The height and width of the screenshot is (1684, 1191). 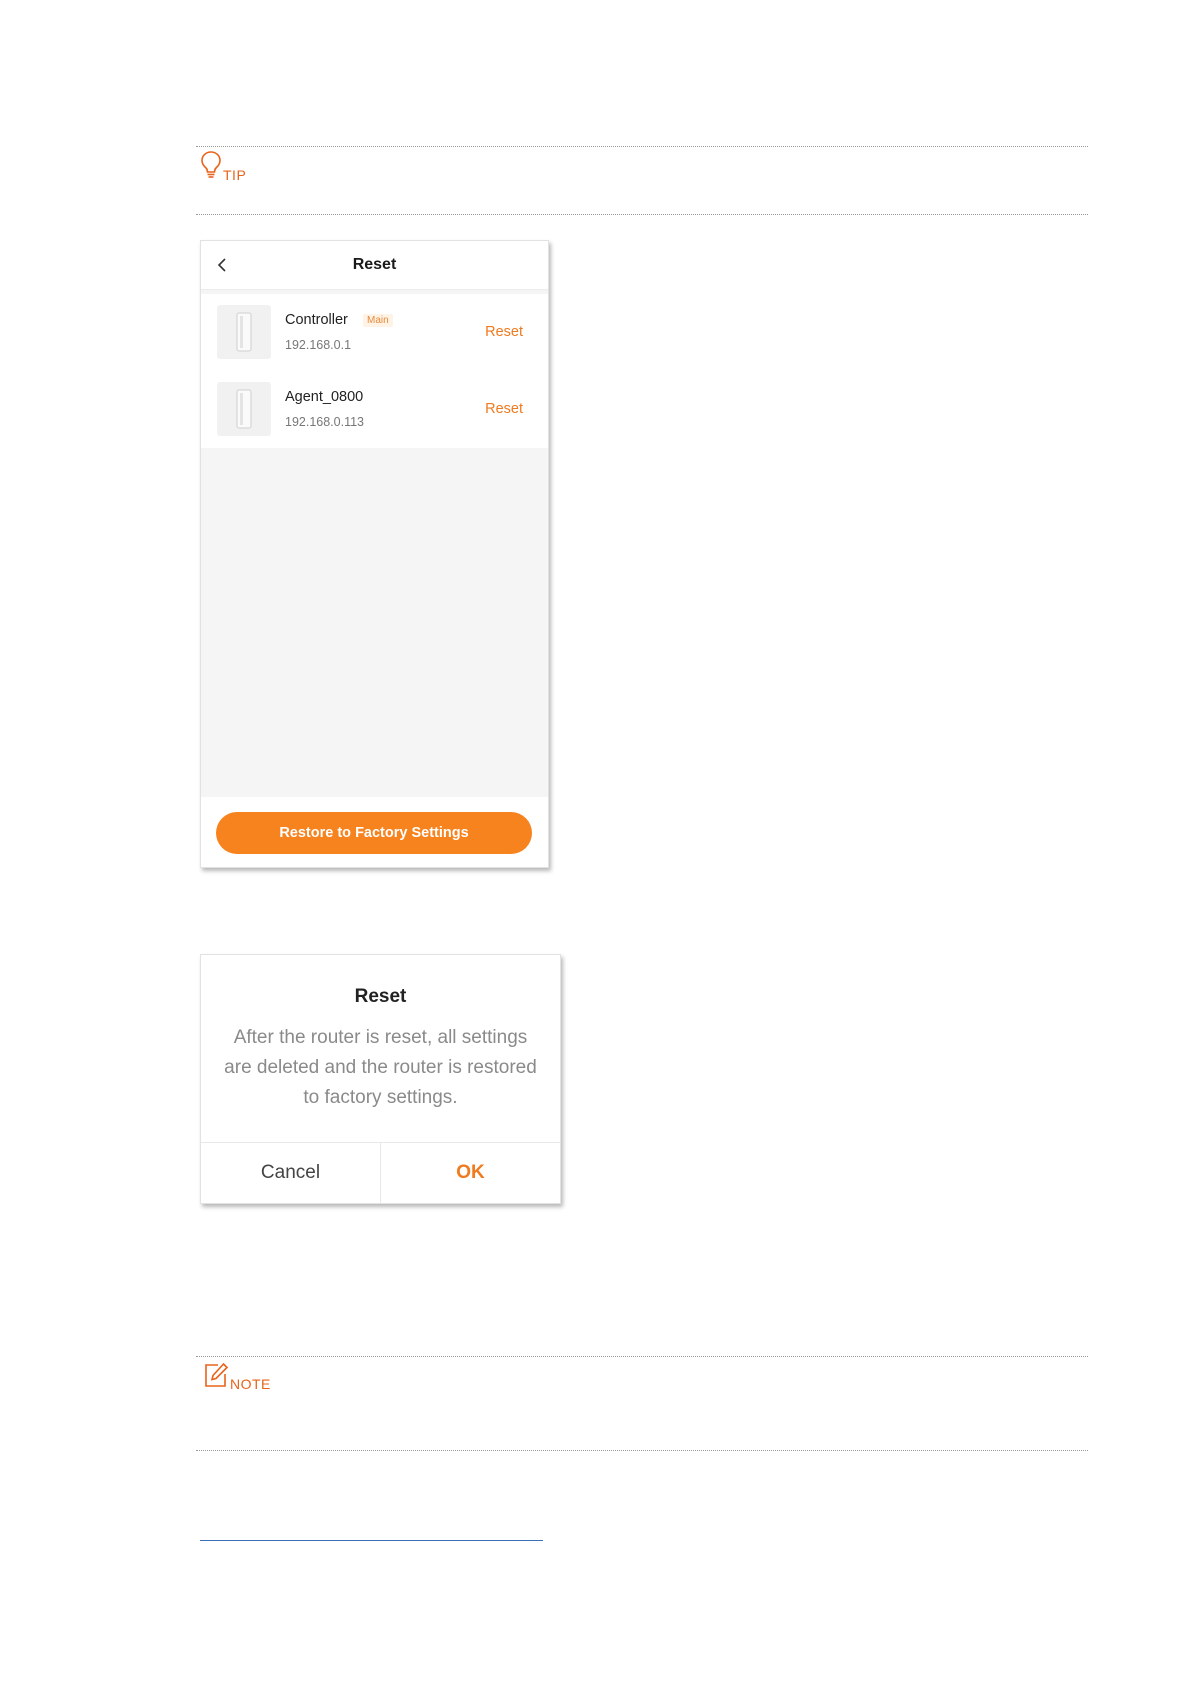 I want to click on tip-callout: TIP, so click(x=223, y=167).